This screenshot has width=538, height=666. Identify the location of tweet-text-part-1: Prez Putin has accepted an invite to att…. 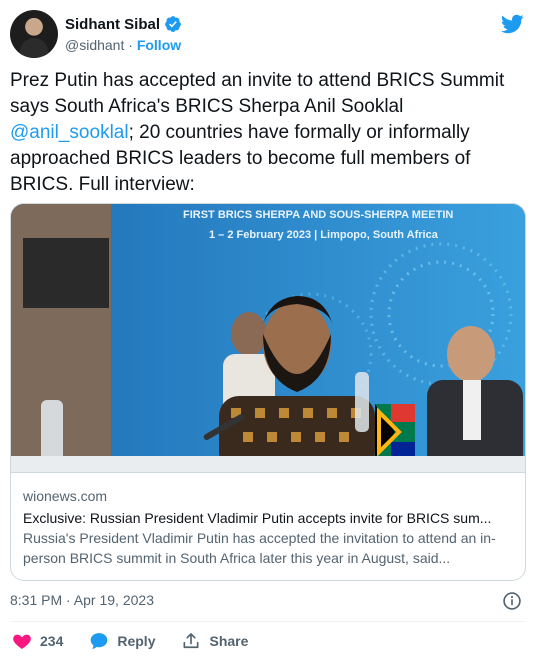
(257, 93).